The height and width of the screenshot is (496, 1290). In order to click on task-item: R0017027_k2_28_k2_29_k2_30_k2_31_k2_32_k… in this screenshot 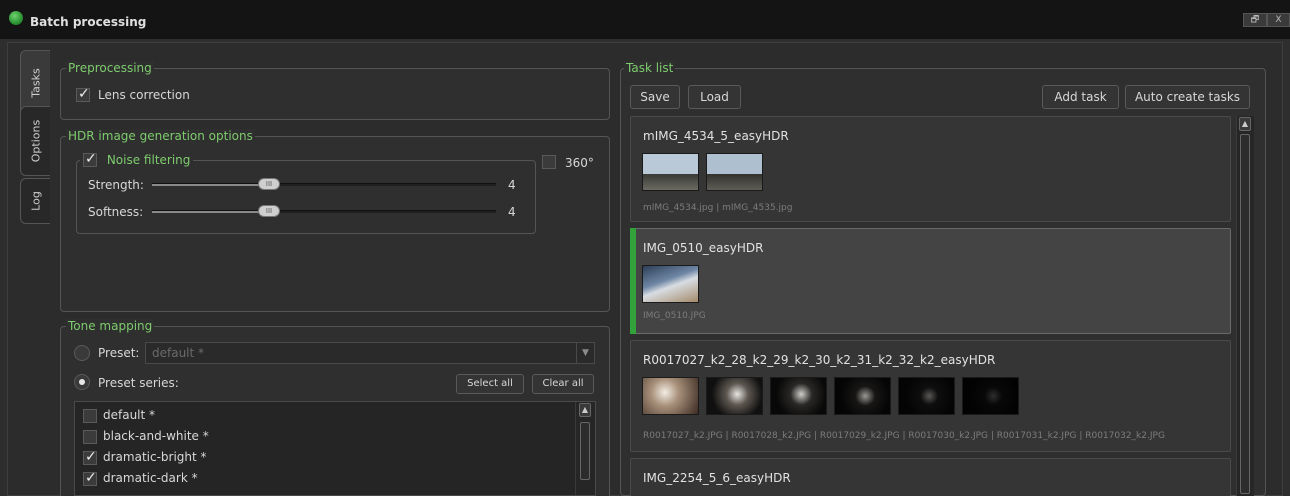, I will do `click(930, 396)`.